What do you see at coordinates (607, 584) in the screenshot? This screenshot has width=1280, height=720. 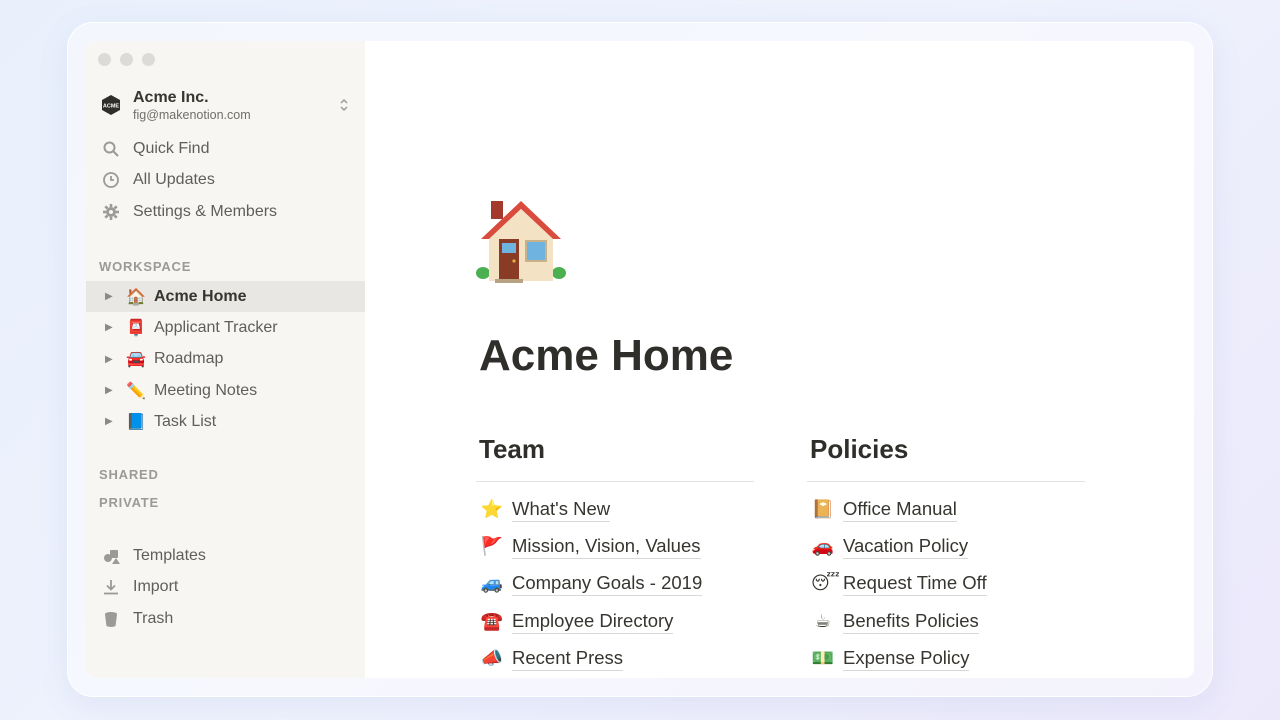 I see `page-link-label: Company Goals - 2019` at bounding box center [607, 584].